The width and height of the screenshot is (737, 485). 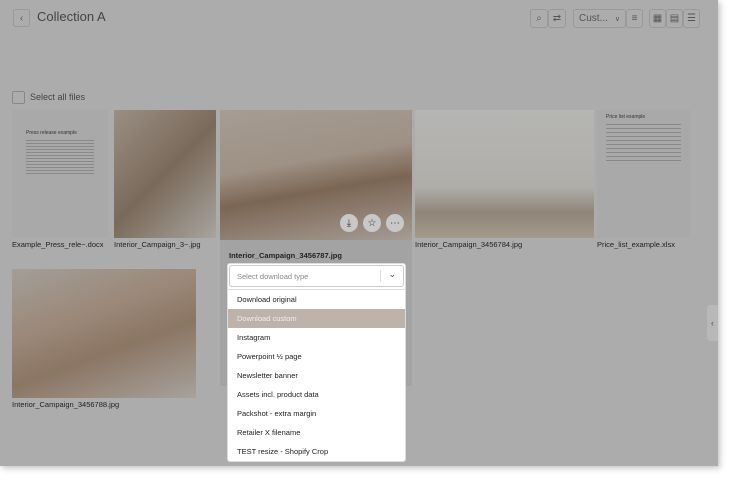 What do you see at coordinates (316, 337) in the screenshot?
I see `option-instagram: Instagram` at bounding box center [316, 337].